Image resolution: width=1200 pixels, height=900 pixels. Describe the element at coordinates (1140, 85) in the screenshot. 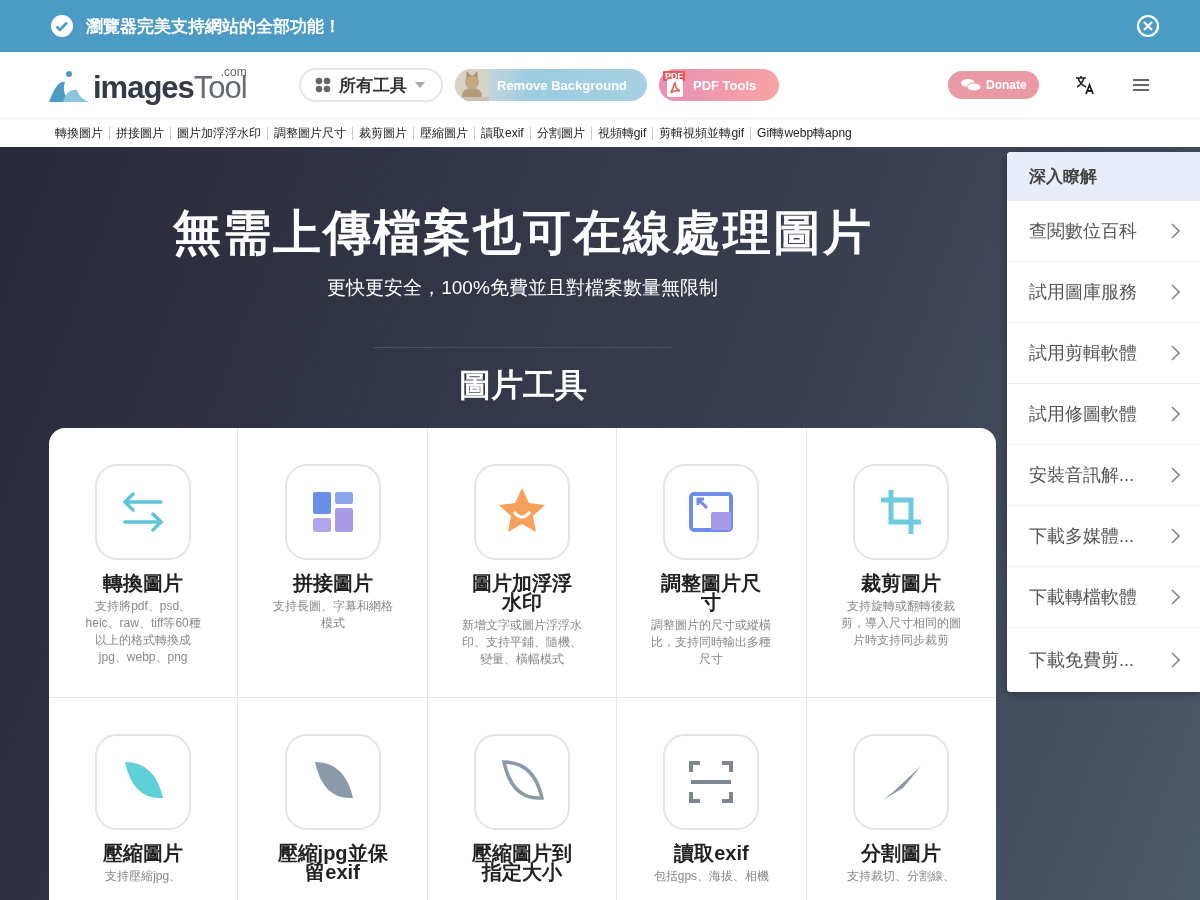

I see `menu-icon` at that location.